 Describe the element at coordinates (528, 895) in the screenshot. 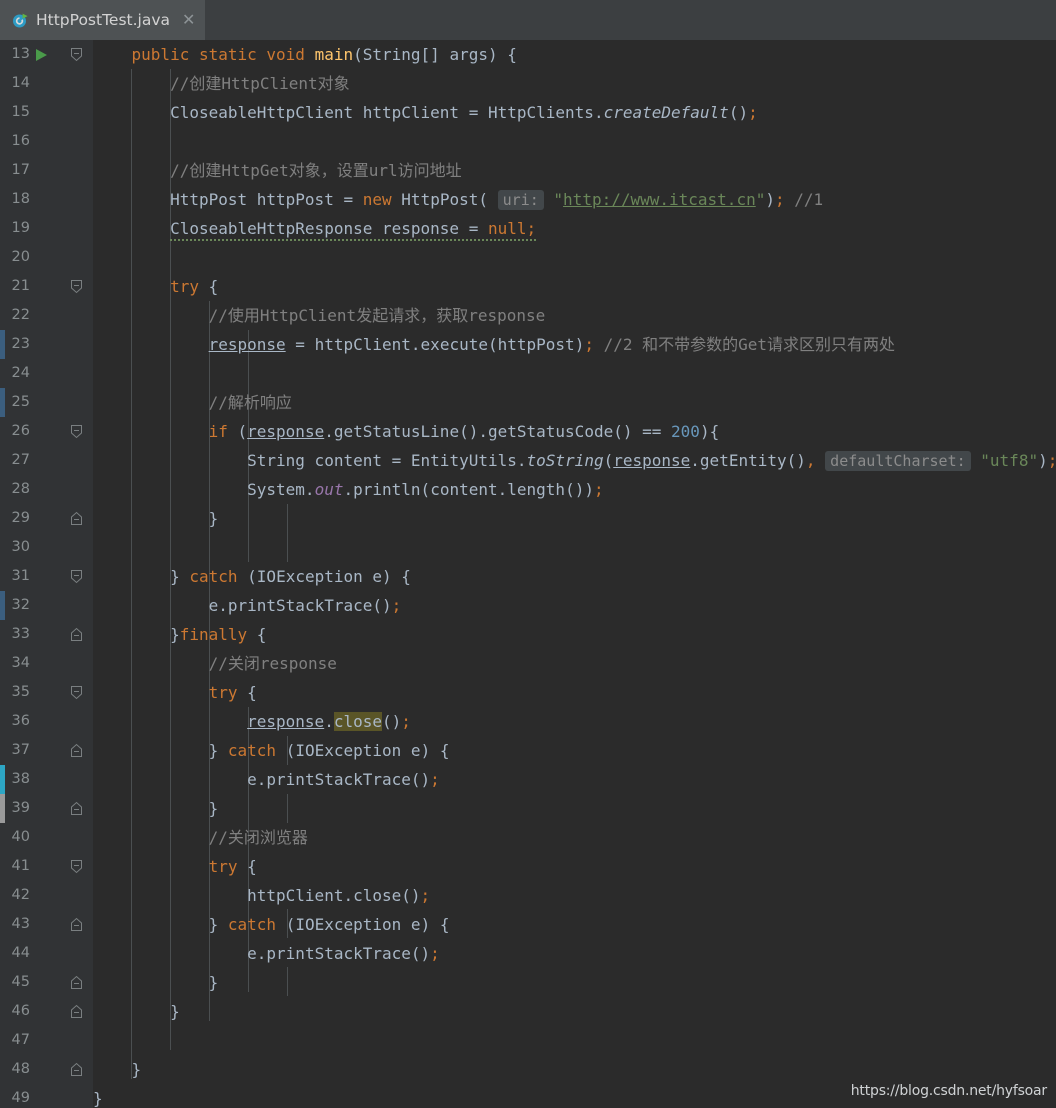

I see `code-line: 42 httpClient.close();` at that location.